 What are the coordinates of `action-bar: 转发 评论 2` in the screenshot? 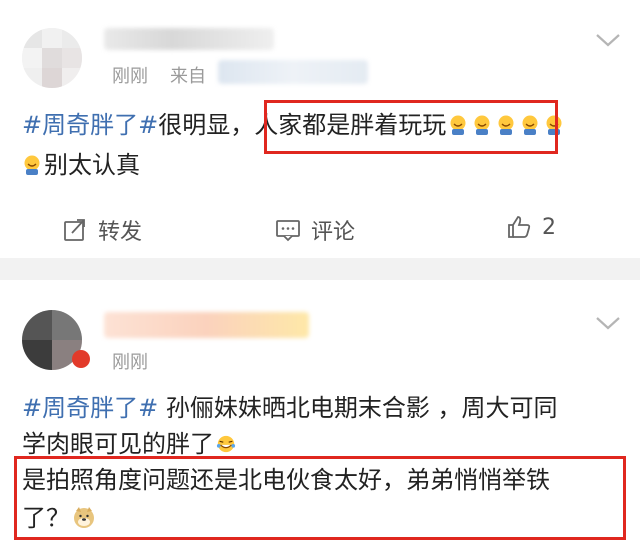 It's located at (320, 229).